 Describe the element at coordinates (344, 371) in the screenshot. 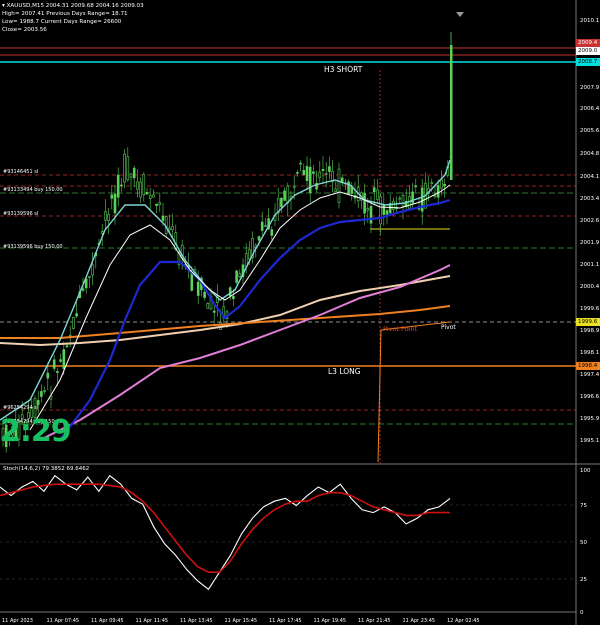

I see `l3-long-label: L3 LONG` at that location.